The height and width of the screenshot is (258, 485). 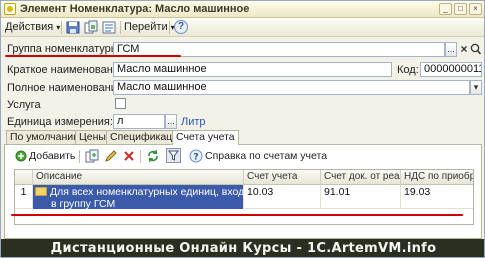 What do you see at coordinates (173, 155) in the screenshot?
I see `filter-icon` at bounding box center [173, 155].